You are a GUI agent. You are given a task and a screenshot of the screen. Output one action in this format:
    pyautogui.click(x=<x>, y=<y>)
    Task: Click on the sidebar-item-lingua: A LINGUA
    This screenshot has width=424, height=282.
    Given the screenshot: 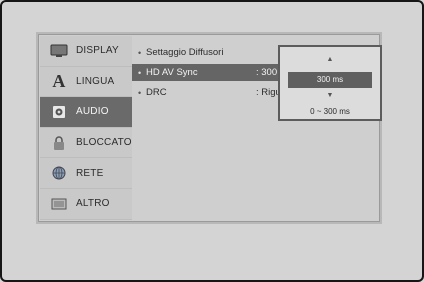 What is the action you would take?
    pyautogui.click(x=86, y=82)
    